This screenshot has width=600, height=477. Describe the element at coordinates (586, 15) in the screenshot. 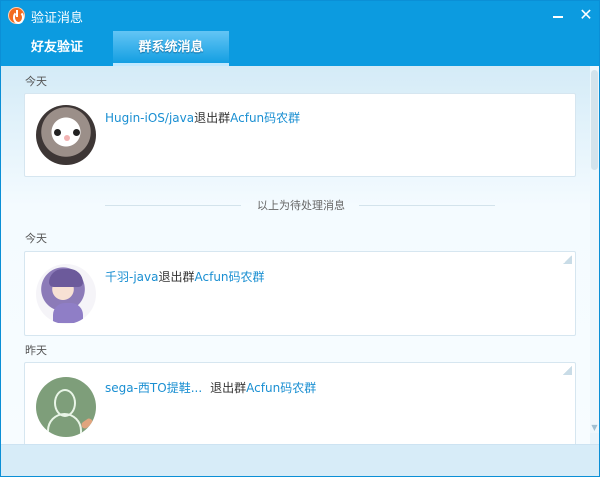

I see `close-icon: ✕` at that location.